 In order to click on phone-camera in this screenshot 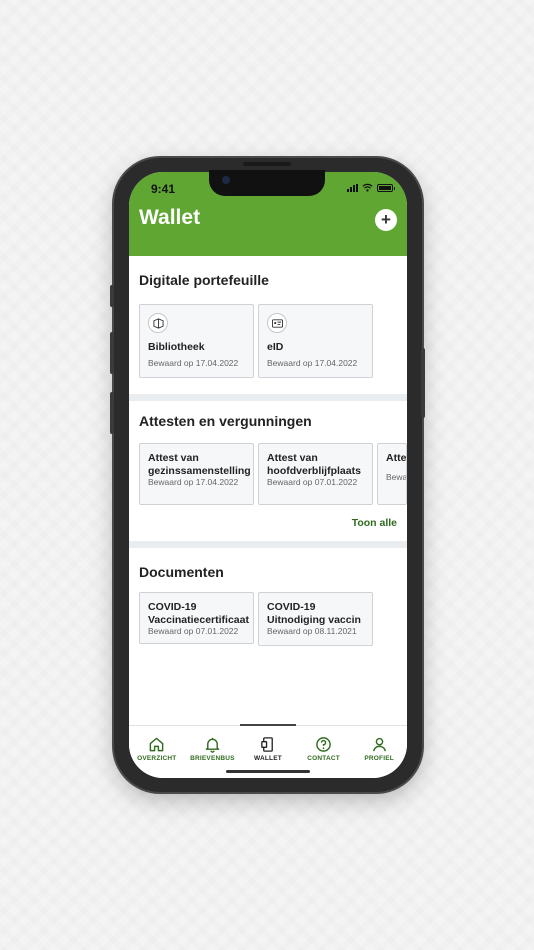, I will do `click(226, 180)`.